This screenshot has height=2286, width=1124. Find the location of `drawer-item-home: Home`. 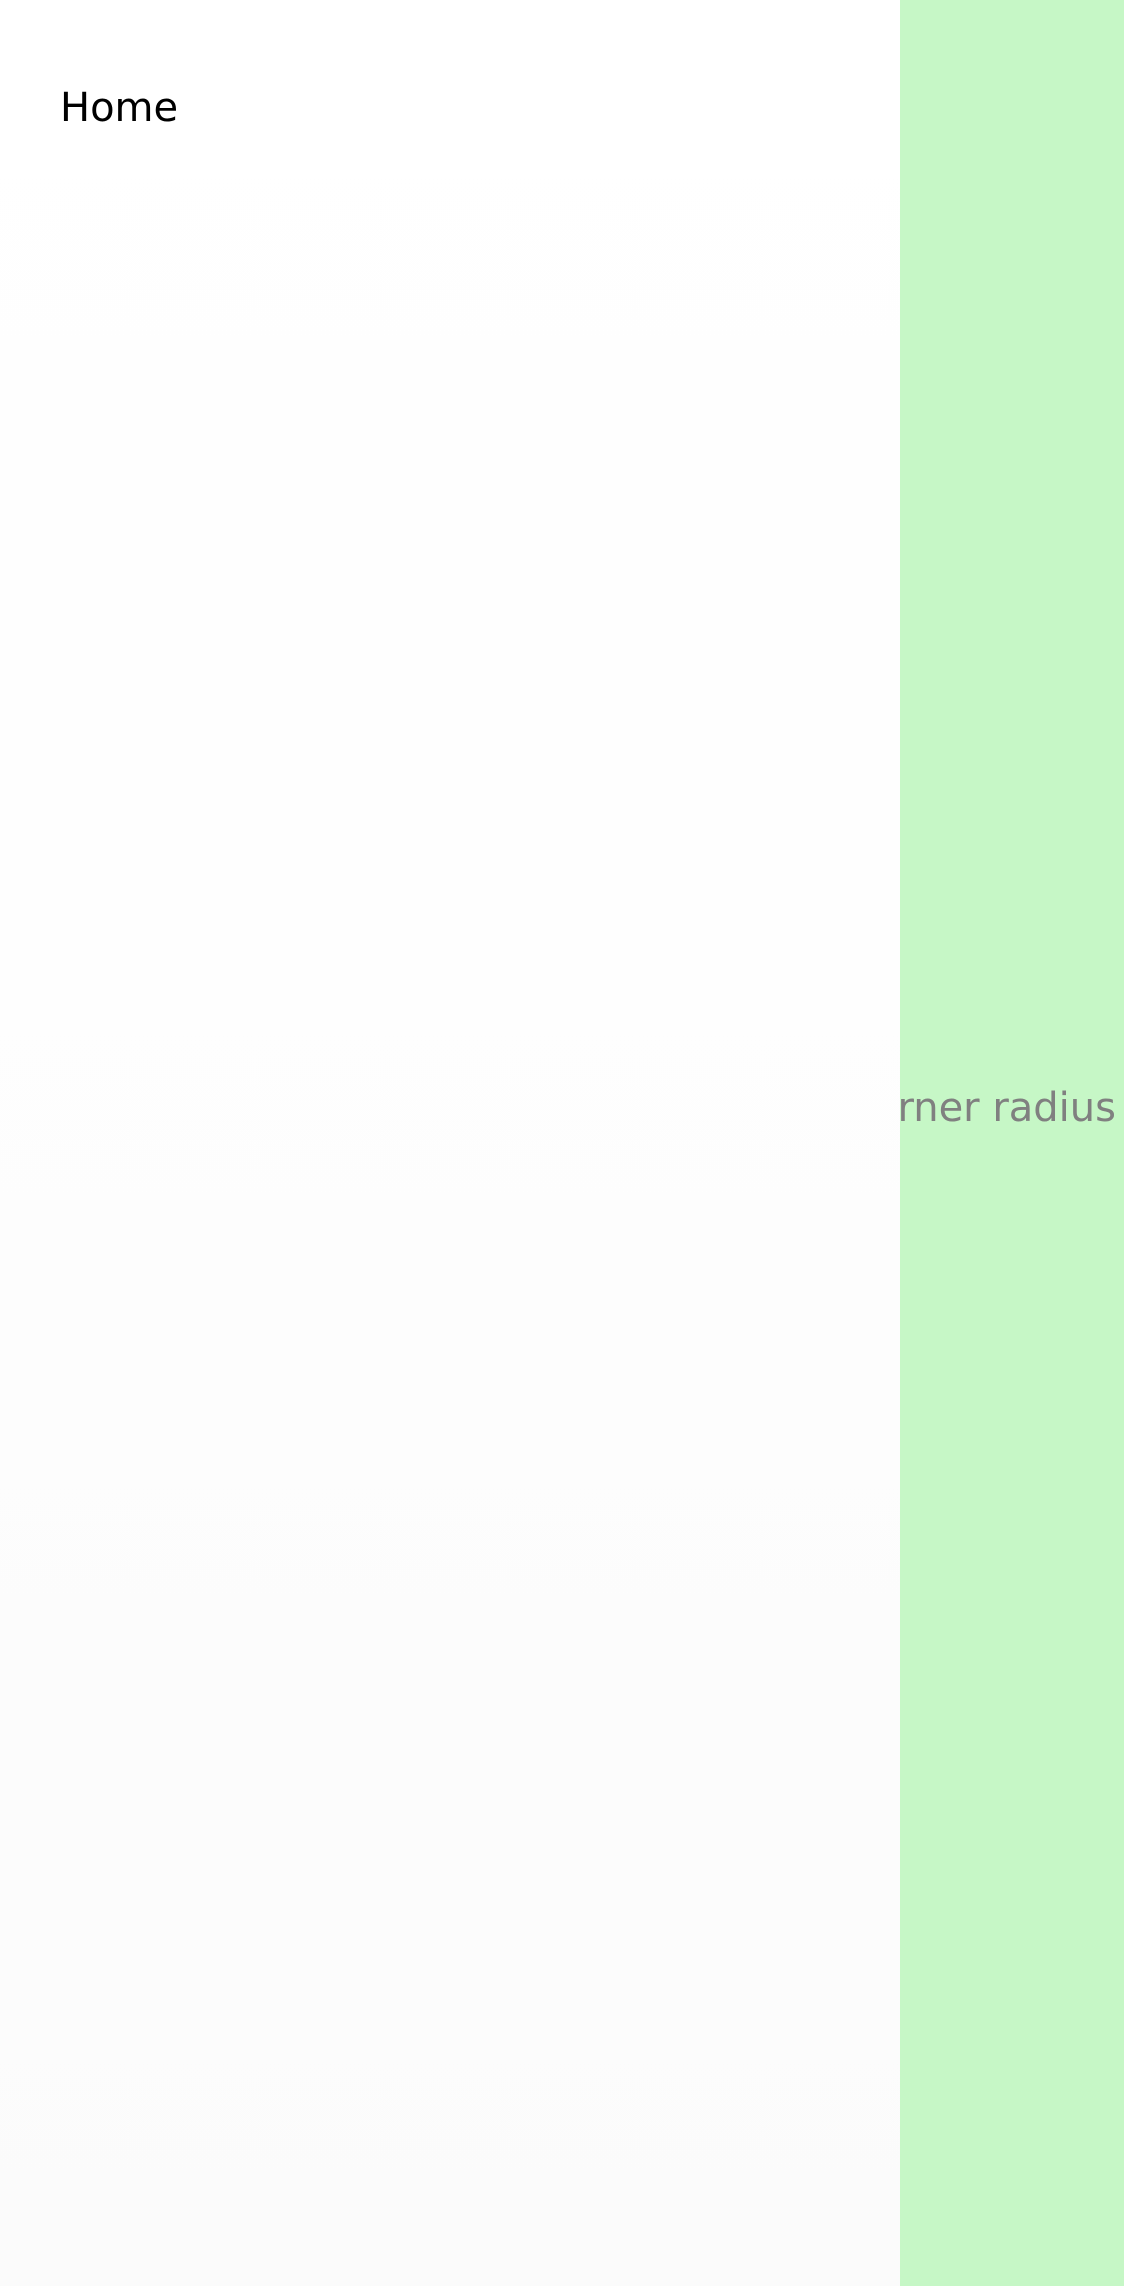

drawer-item-home: Home is located at coordinates (119, 108).